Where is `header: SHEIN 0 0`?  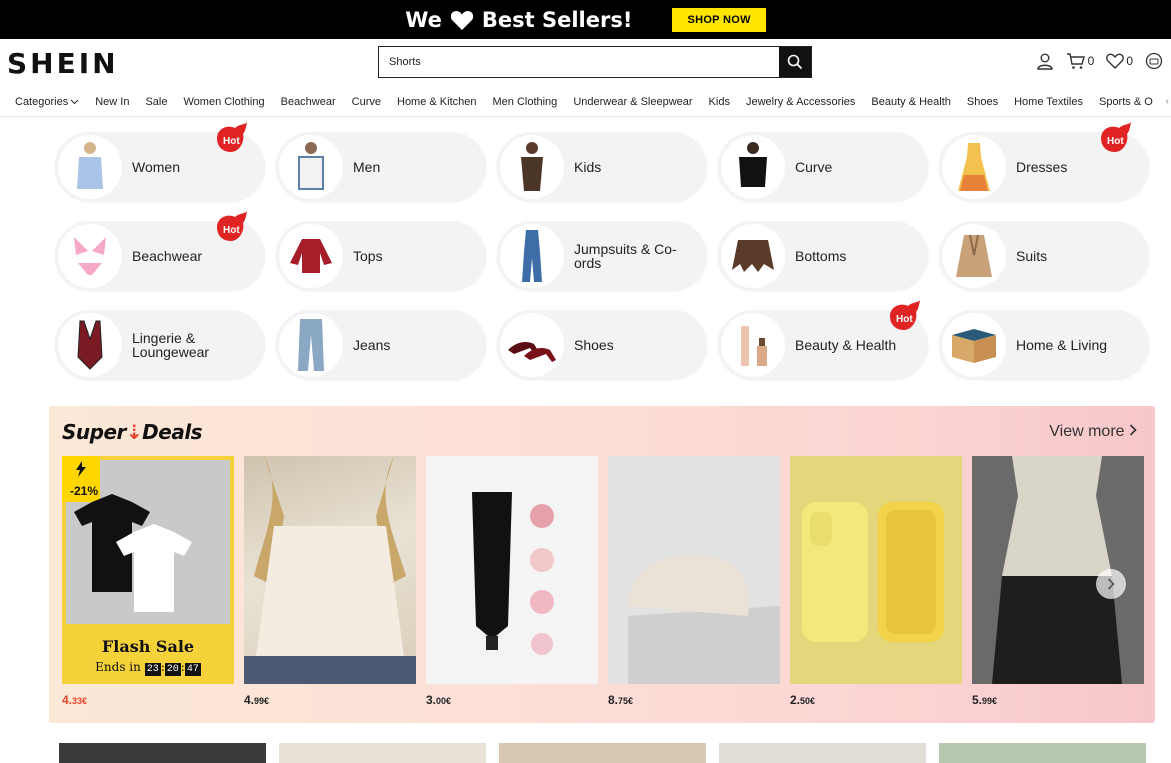
header: SHEIN 0 0 is located at coordinates (585, 63).